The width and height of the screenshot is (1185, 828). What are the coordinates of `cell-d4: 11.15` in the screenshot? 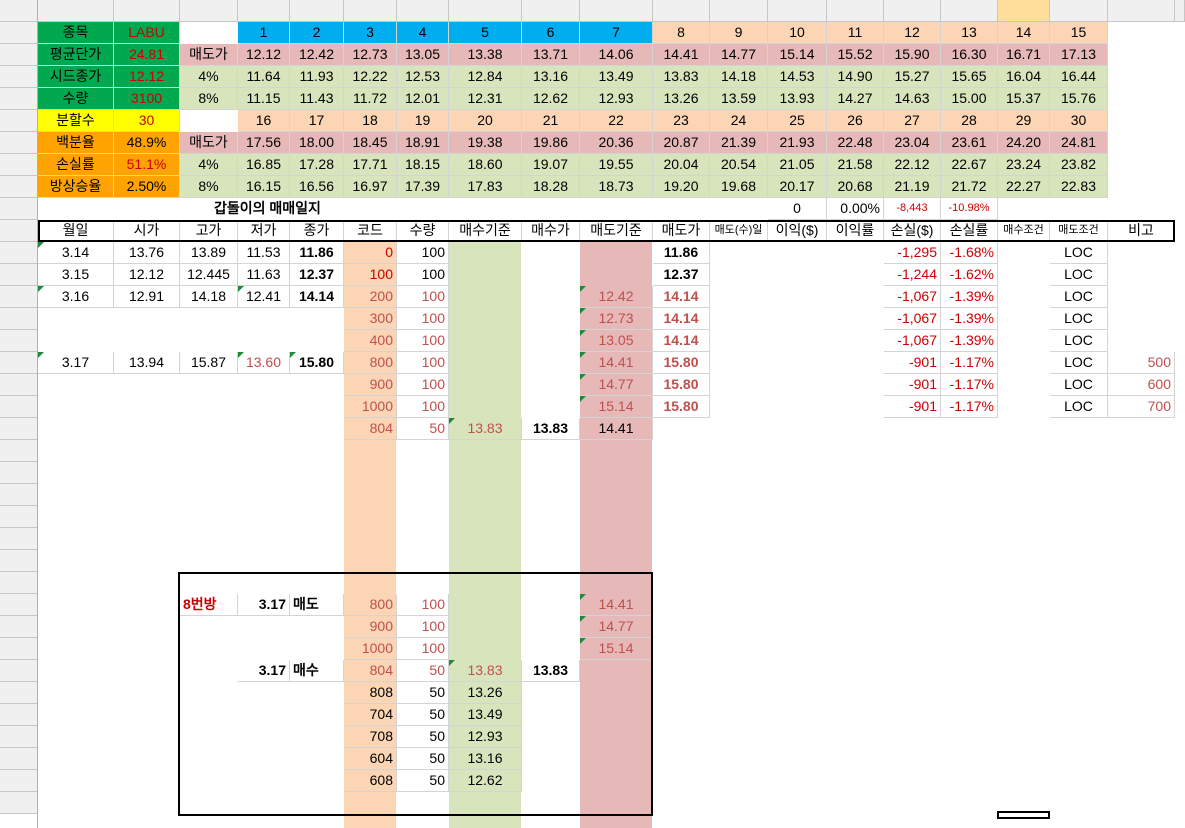 It's located at (264, 99).